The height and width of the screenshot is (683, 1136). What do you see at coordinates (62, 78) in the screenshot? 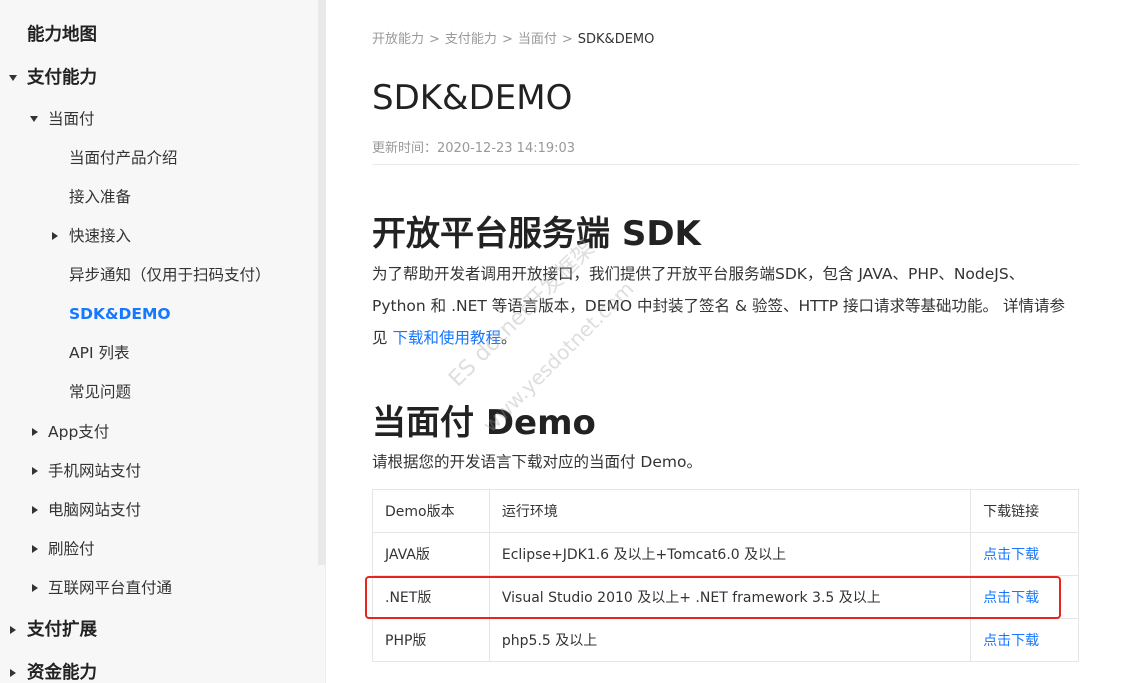
I see `sidebar-item-payment: 支付能力` at bounding box center [62, 78].